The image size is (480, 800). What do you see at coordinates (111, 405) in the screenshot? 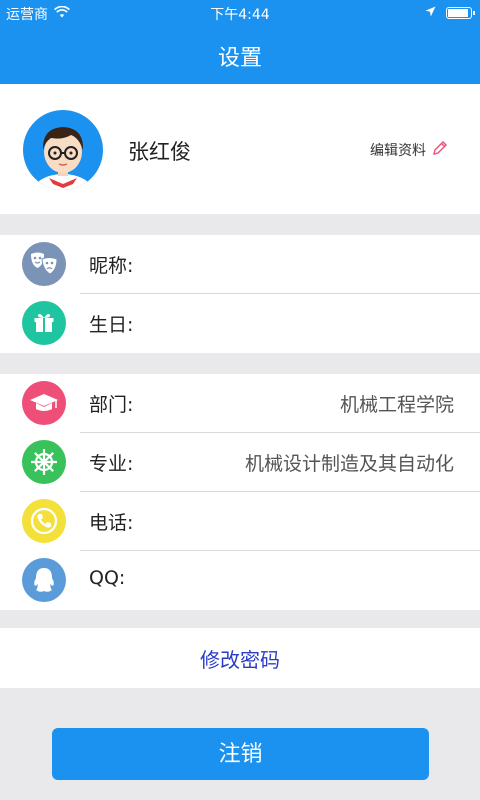
I see `department-label: 部门:` at bounding box center [111, 405].